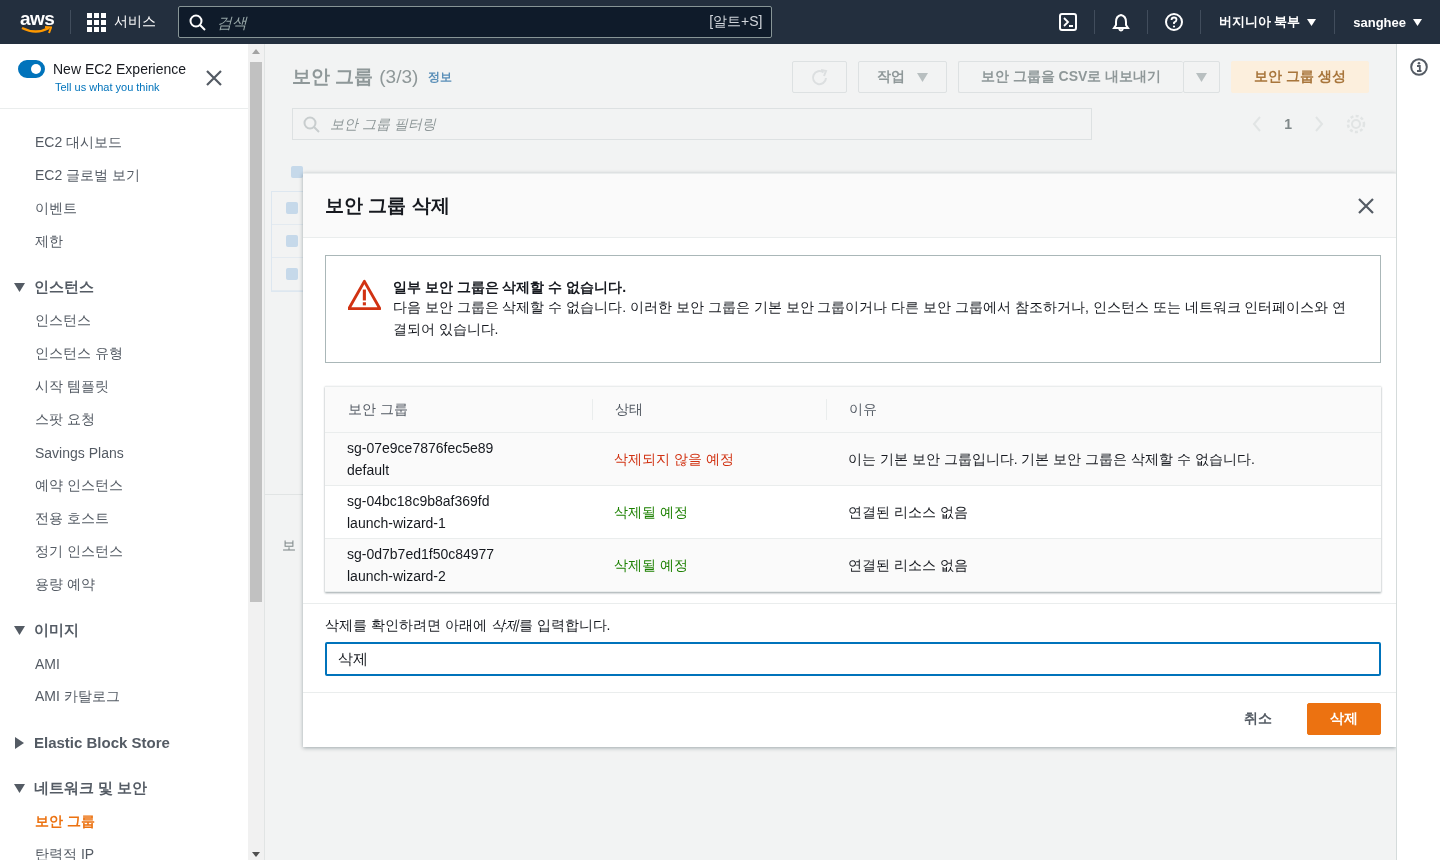  What do you see at coordinates (124, 320) in the screenshot?
I see `nav-item: 인스턴스` at bounding box center [124, 320].